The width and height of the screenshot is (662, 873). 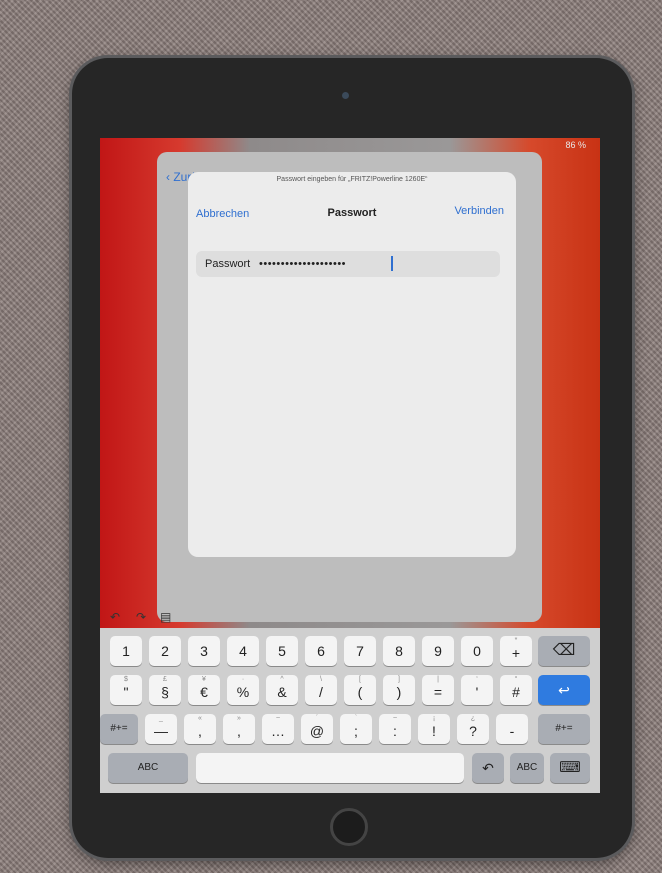 I want to click on connect-button: Verbinden, so click(x=479, y=211).